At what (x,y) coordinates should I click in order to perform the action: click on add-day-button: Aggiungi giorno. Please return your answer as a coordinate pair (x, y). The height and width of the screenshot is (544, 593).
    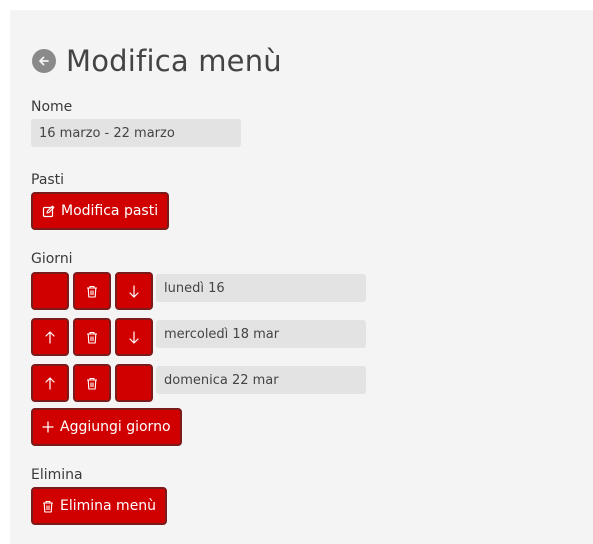
    Looking at the image, I should click on (106, 427).